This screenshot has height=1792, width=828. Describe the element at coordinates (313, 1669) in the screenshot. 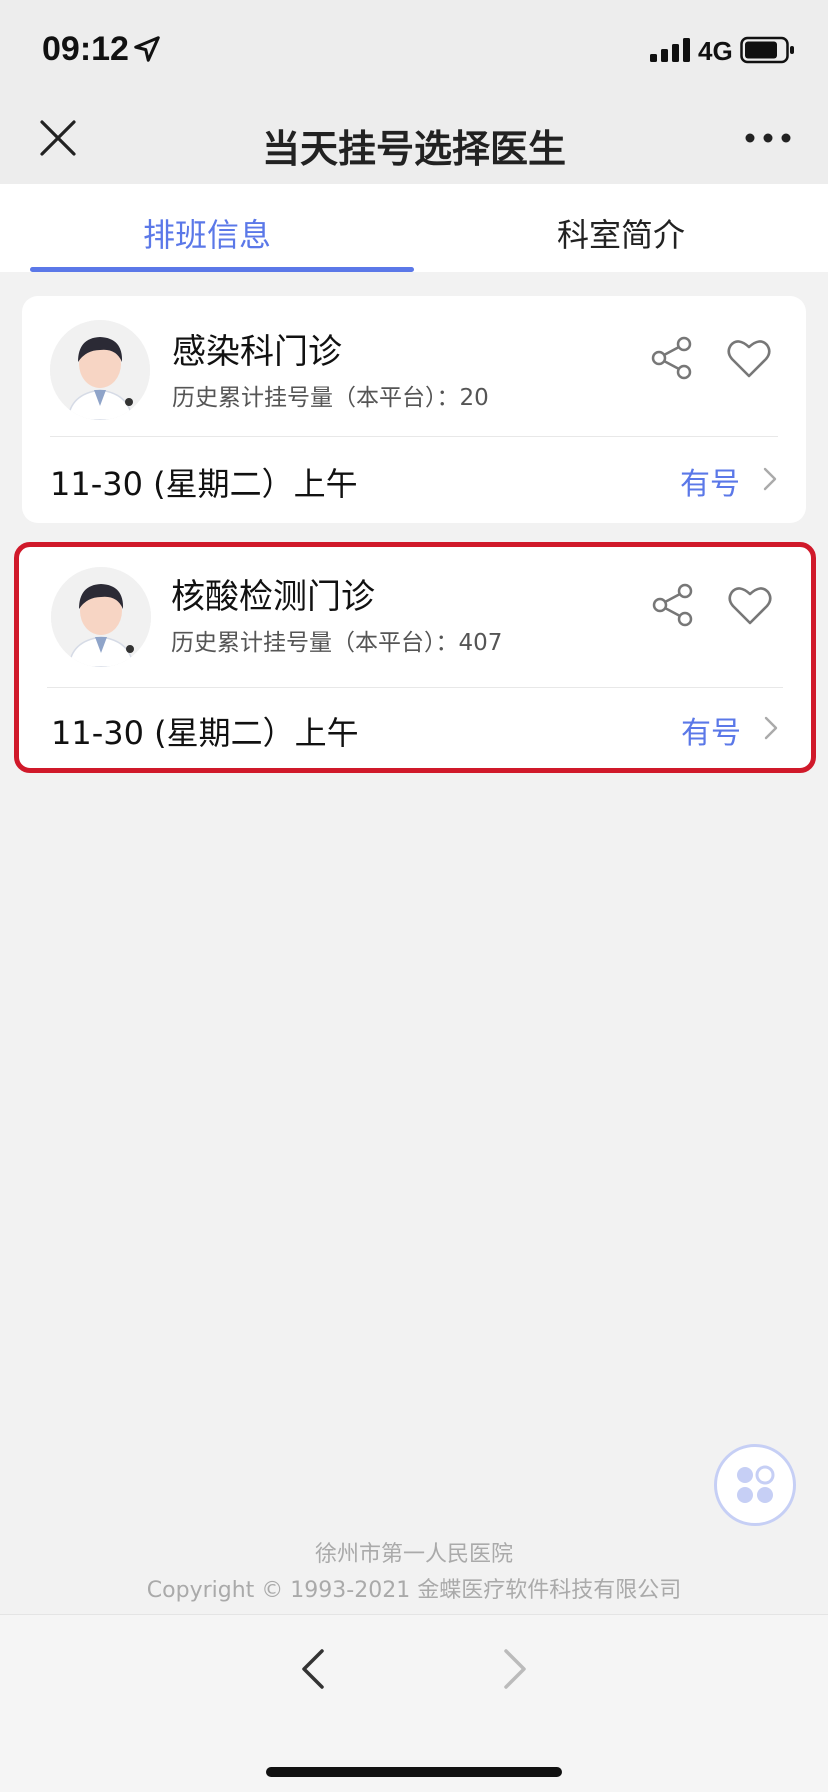

I see `back-arrow-icon` at that location.